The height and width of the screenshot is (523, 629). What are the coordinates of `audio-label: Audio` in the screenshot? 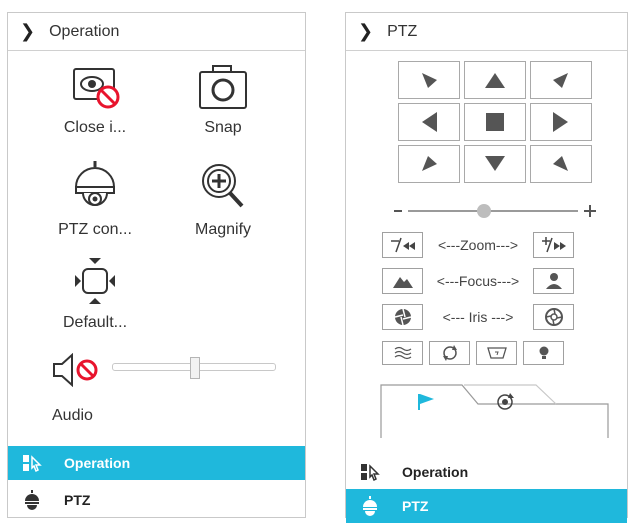 It's located at (72, 415).